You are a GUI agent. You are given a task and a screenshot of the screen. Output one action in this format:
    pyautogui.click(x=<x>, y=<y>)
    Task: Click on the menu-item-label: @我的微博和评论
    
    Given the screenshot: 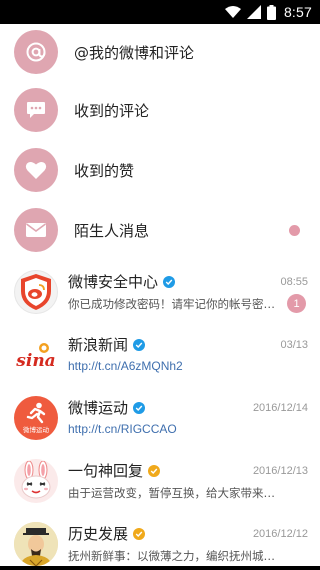 What is the action you would take?
    pyautogui.click(x=134, y=52)
    